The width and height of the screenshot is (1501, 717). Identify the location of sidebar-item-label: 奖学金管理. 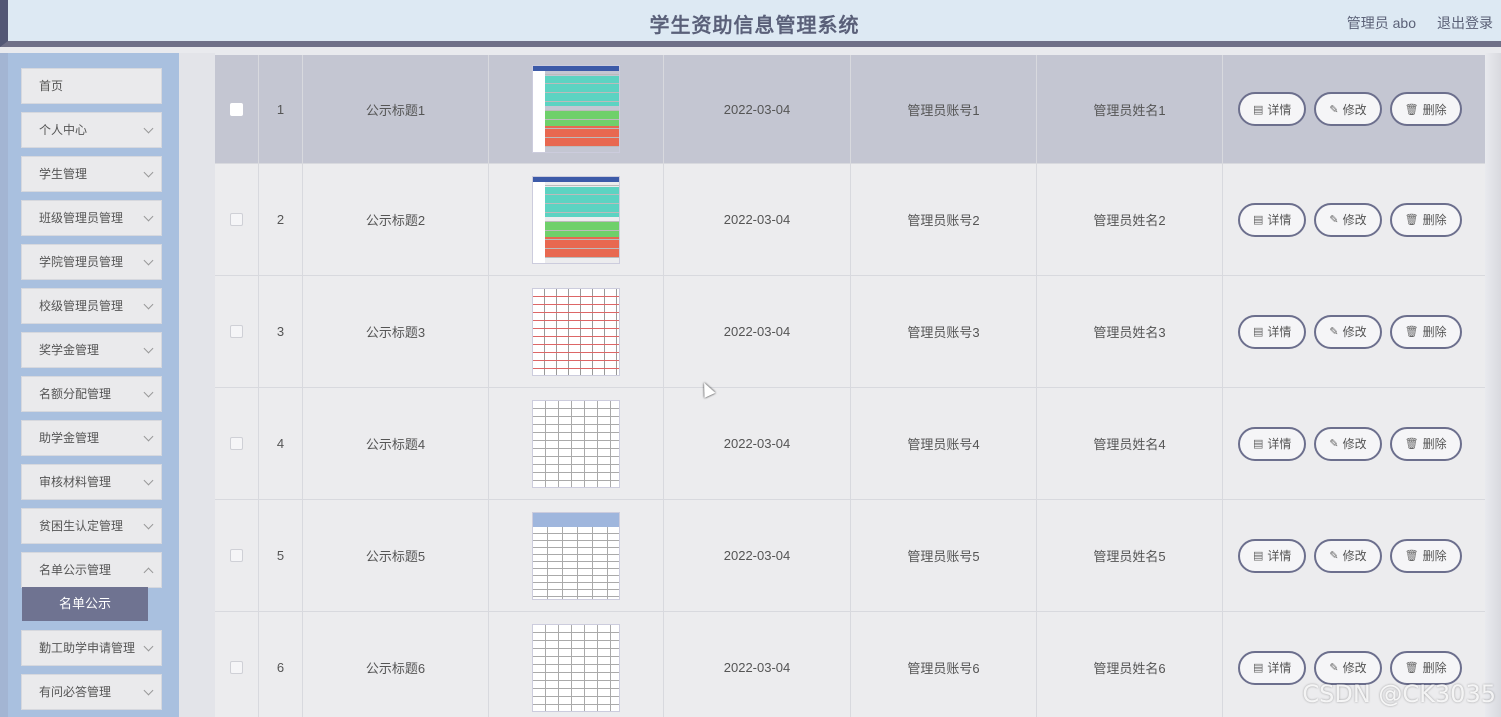
(69, 350).